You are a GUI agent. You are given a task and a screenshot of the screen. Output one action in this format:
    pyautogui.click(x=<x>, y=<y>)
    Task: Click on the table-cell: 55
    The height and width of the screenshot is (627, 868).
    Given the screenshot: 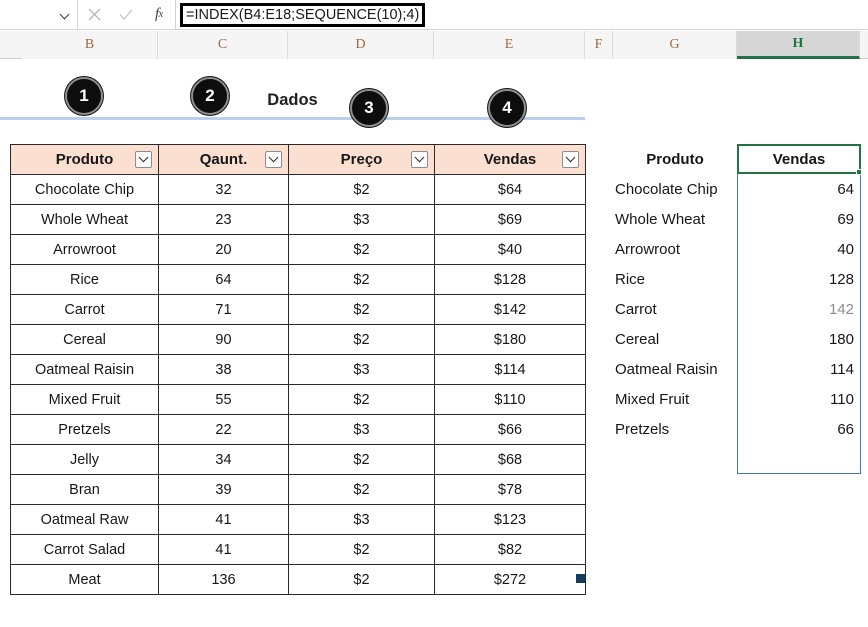 What is the action you would take?
    pyautogui.click(x=223, y=399)
    